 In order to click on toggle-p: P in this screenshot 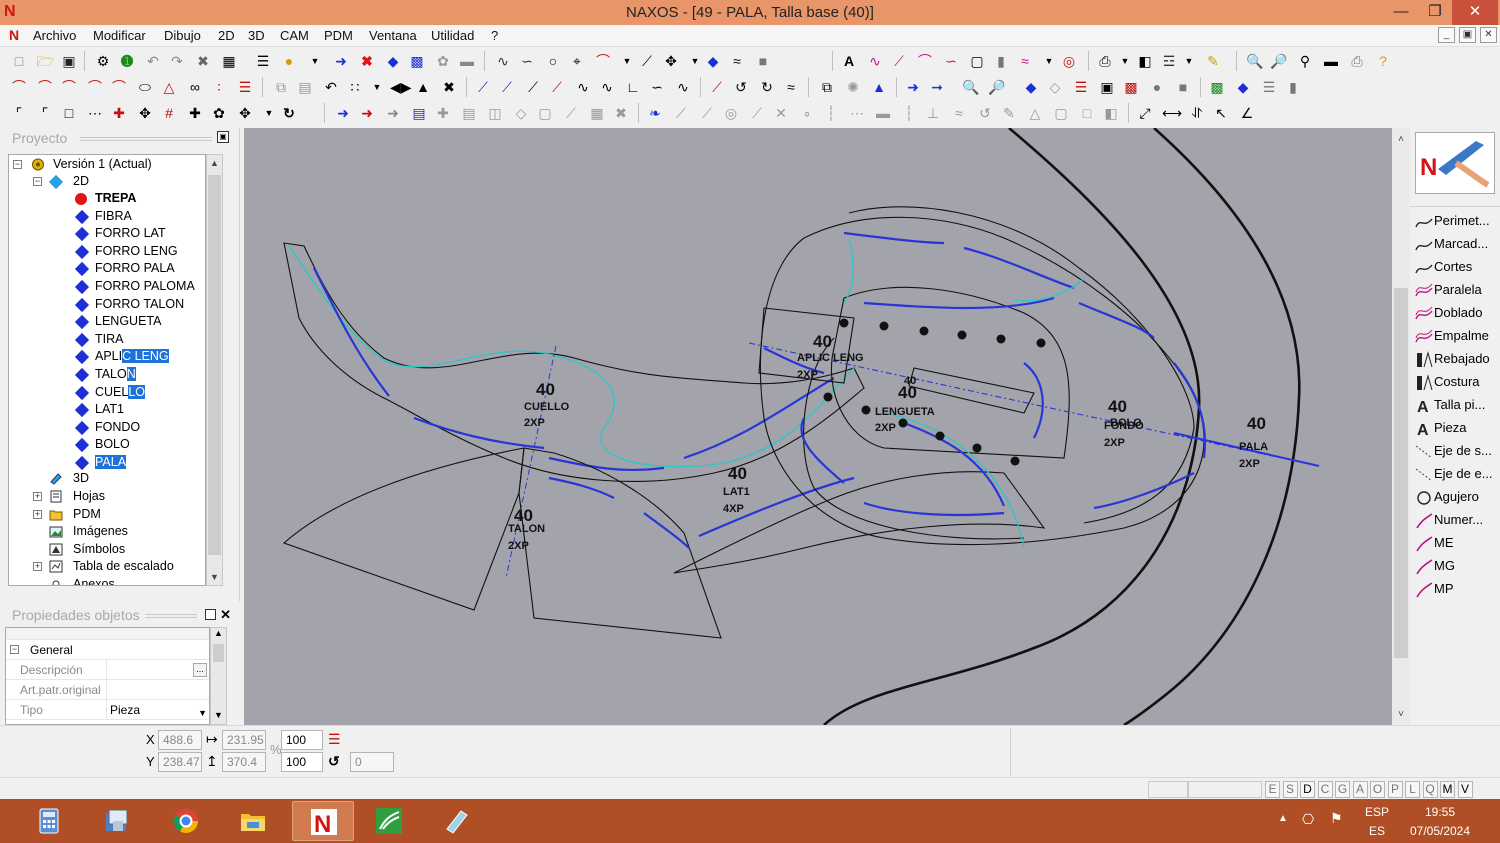, I will do `click(1395, 789)`.